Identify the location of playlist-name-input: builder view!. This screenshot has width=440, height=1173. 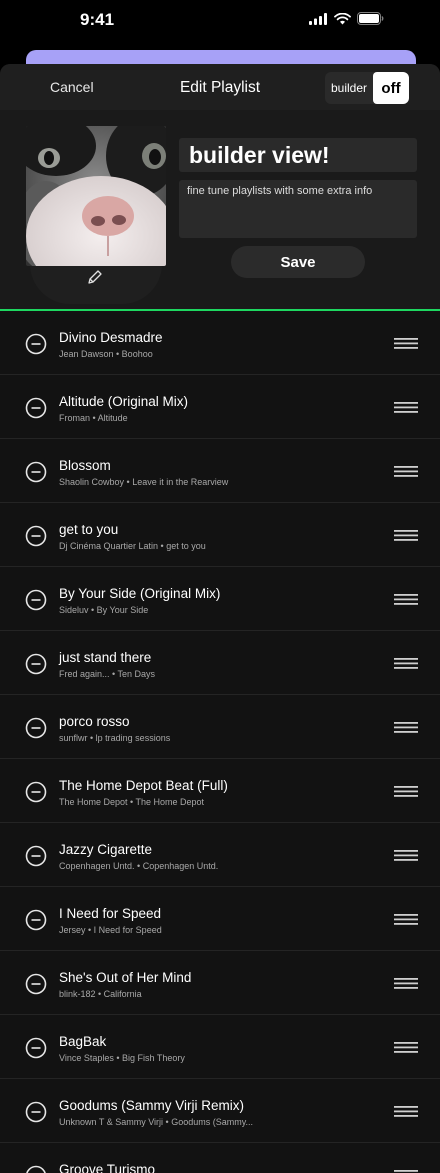
(298, 155).